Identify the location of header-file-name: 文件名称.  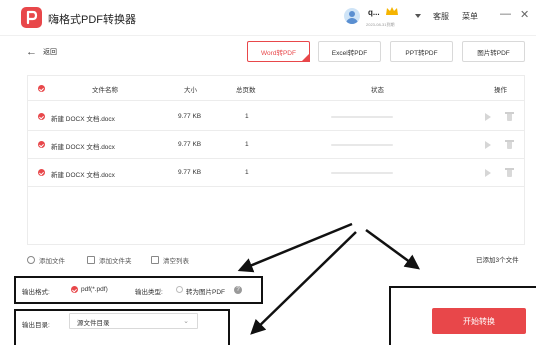
(105, 90).